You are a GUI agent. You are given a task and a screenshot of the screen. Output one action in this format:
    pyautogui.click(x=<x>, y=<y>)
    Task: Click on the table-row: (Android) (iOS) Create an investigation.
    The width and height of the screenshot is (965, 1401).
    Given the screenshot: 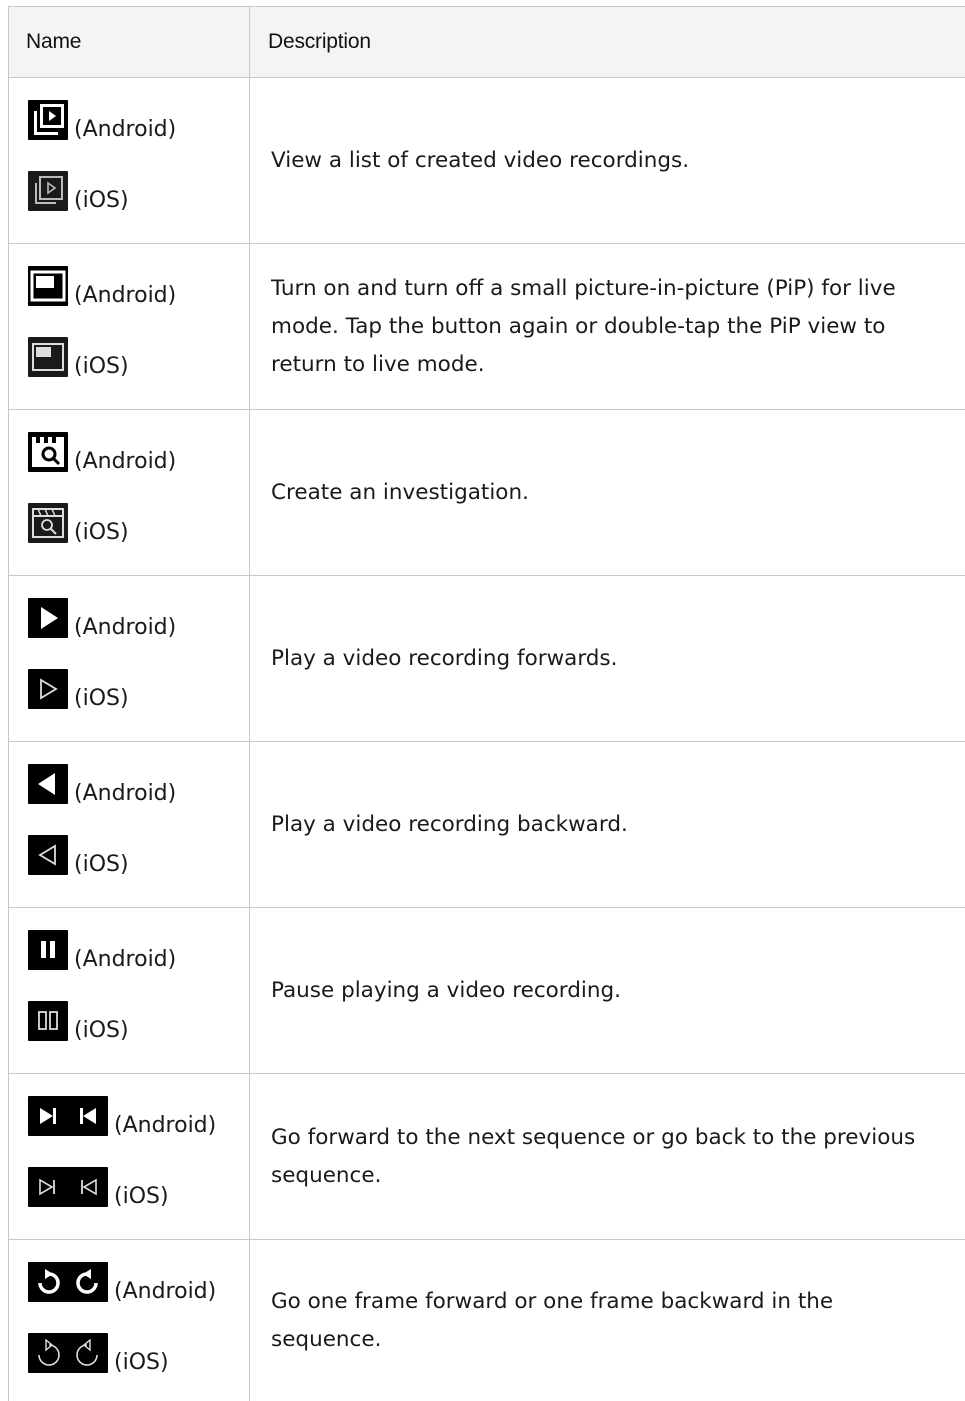 What is the action you would take?
    pyautogui.click(x=487, y=493)
    